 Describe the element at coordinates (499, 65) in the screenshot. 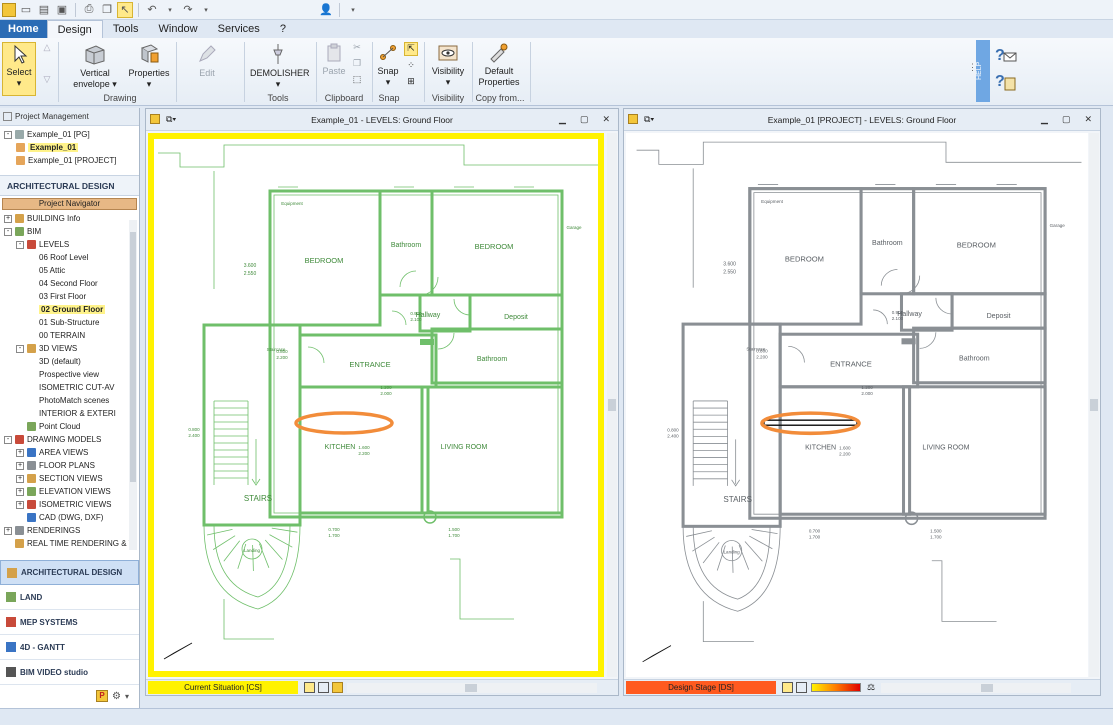

I see `default-properties-button: Default Properties` at that location.